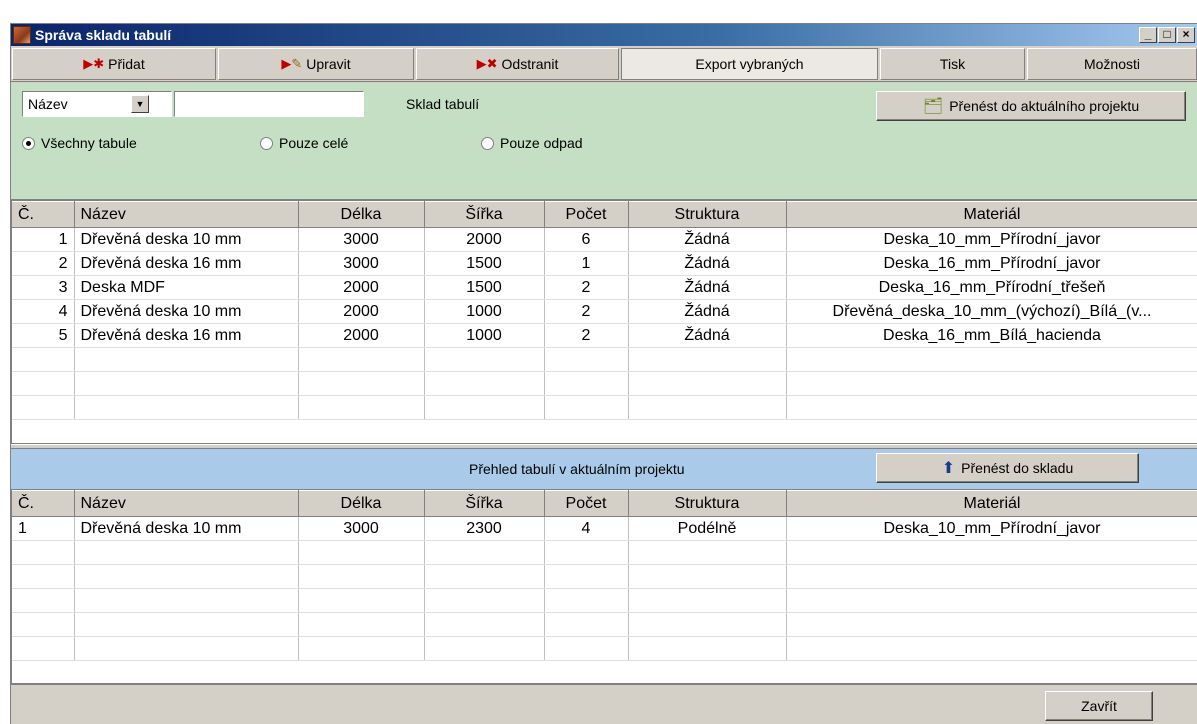  What do you see at coordinates (22, 35) in the screenshot?
I see `app-icon` at bounding box center [22, 35].